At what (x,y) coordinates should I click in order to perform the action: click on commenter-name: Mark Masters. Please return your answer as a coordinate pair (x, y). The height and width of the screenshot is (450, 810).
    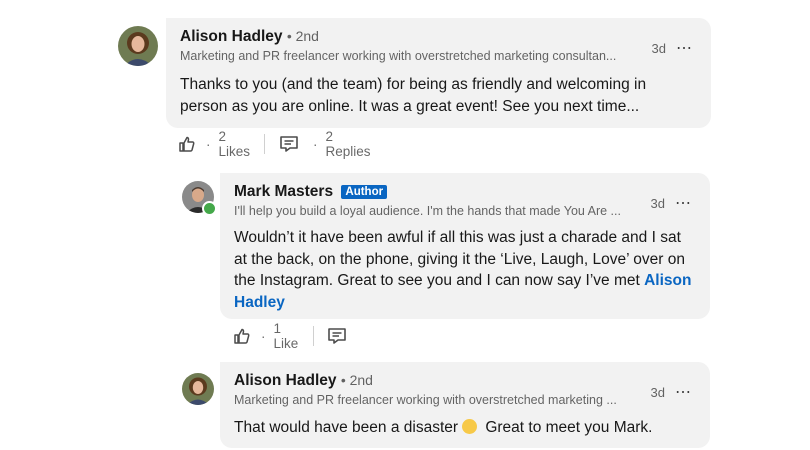
    Looking at the image, I should click on (283, 191).